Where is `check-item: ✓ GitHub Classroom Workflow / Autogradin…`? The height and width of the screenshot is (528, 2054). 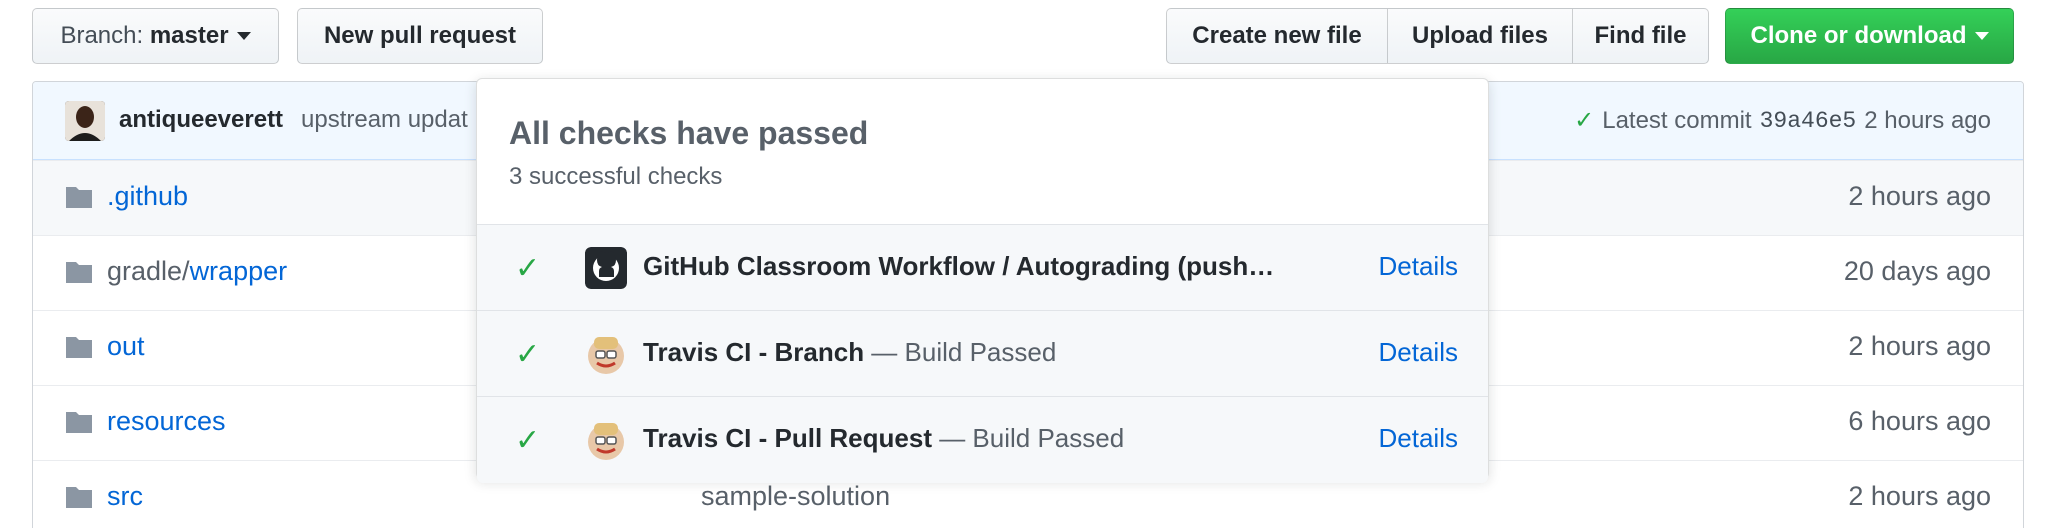
check-item: ✓ GitHub Classroom Workflow / Autogradin… is located at coordinates (982, 268).